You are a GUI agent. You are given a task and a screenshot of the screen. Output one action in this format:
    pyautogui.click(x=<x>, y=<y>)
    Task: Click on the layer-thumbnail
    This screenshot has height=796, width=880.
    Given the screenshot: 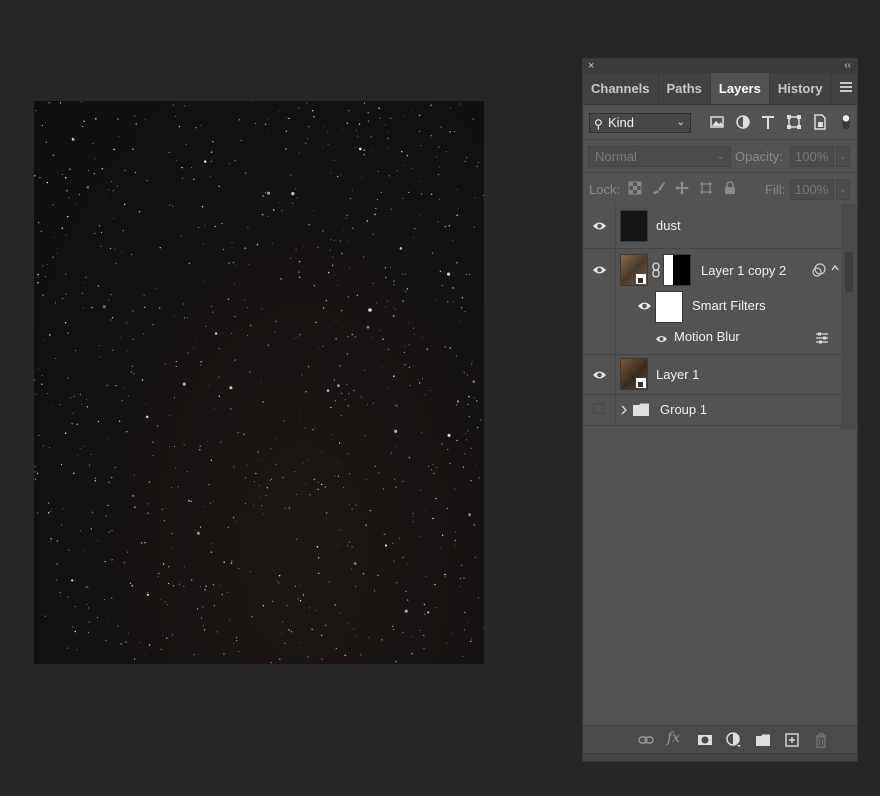 What is the action you would take?
    pyautogui.click(x=634, y=226)
    